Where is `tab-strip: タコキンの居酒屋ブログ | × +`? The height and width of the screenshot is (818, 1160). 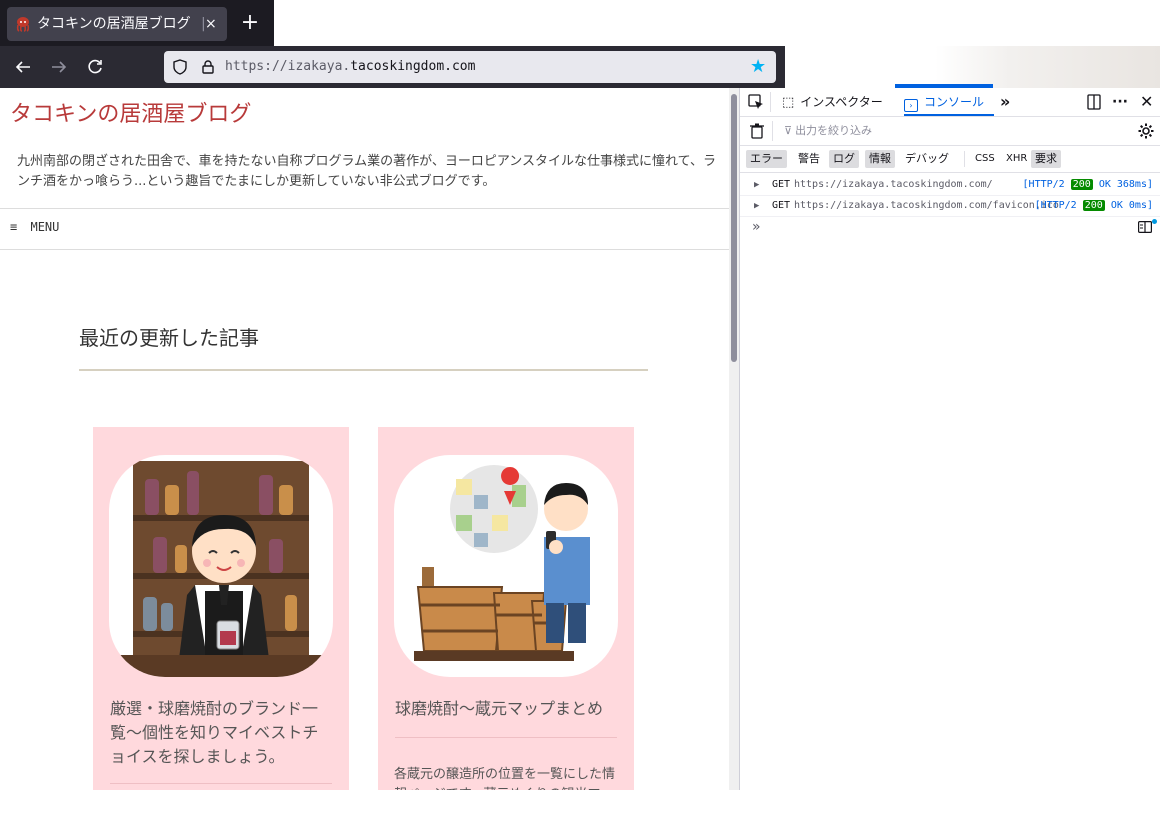
tab-strip: タコキンの居酒屋ブログ | × + is located at coordinates (137, 23).